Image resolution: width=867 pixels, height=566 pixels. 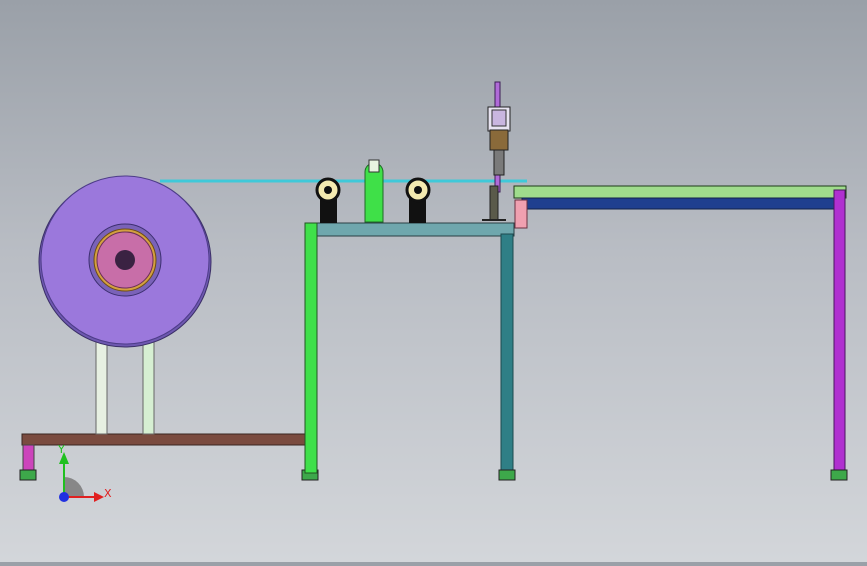 What do you see at coordinates (521, 214) in the screenshot?
I see `conveyor-end-block` at bounding box center [521, 214].